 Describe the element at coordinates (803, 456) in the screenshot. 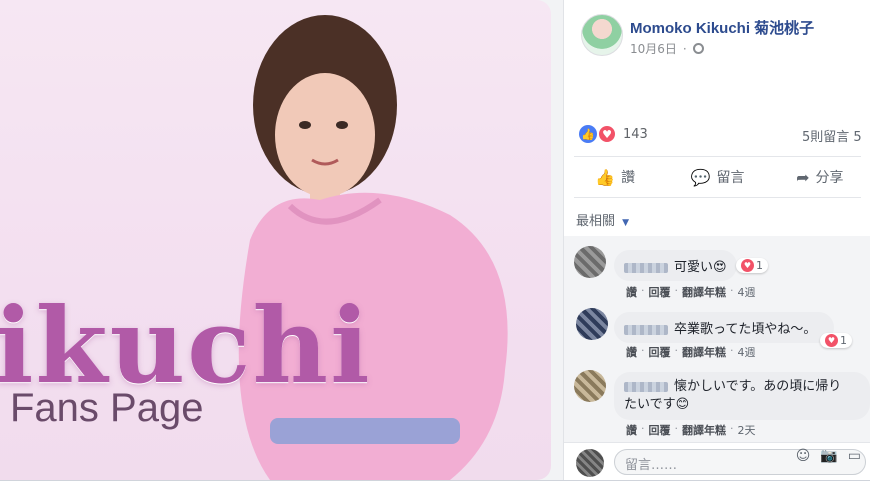

I see `emoji-icon: ☺` at that location.